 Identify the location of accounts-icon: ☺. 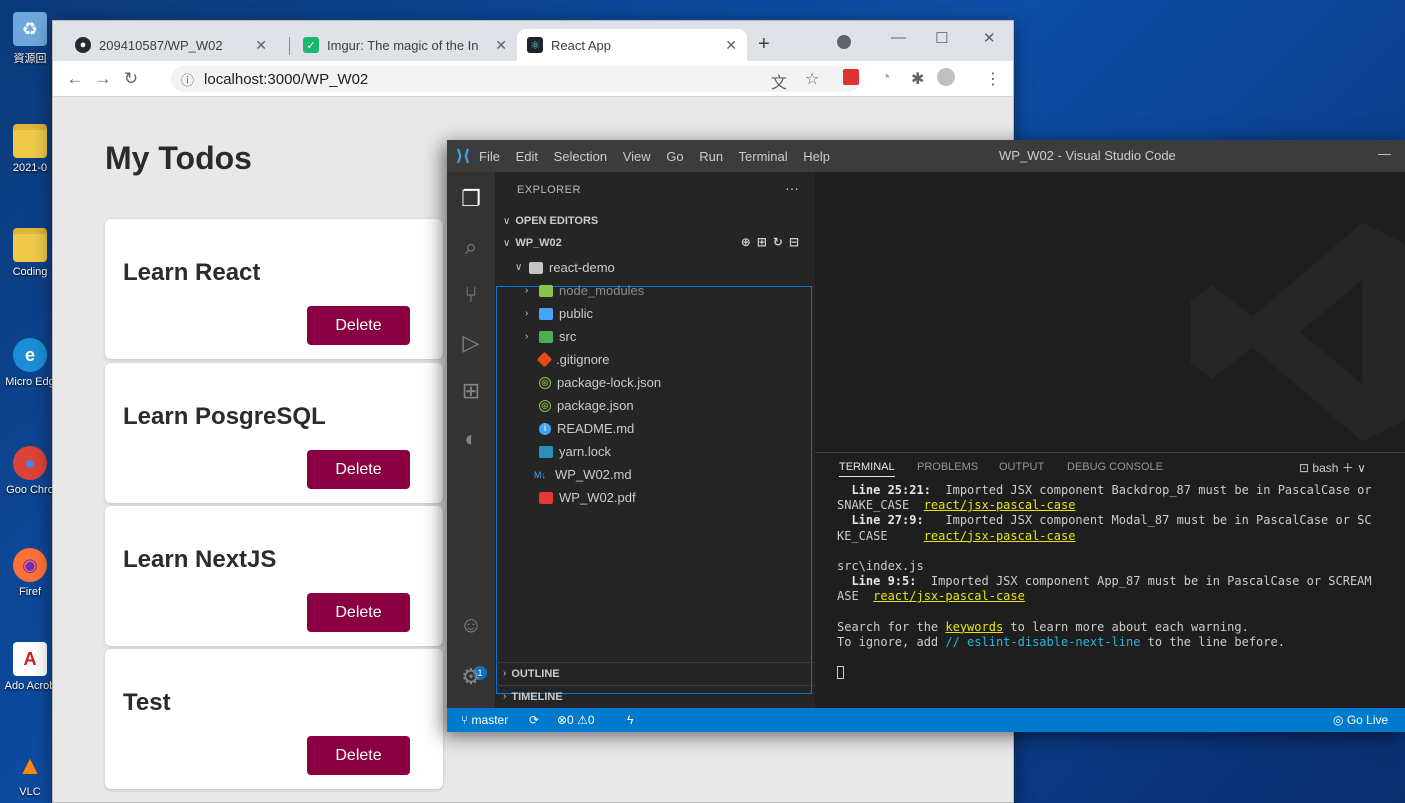
(471, 625).